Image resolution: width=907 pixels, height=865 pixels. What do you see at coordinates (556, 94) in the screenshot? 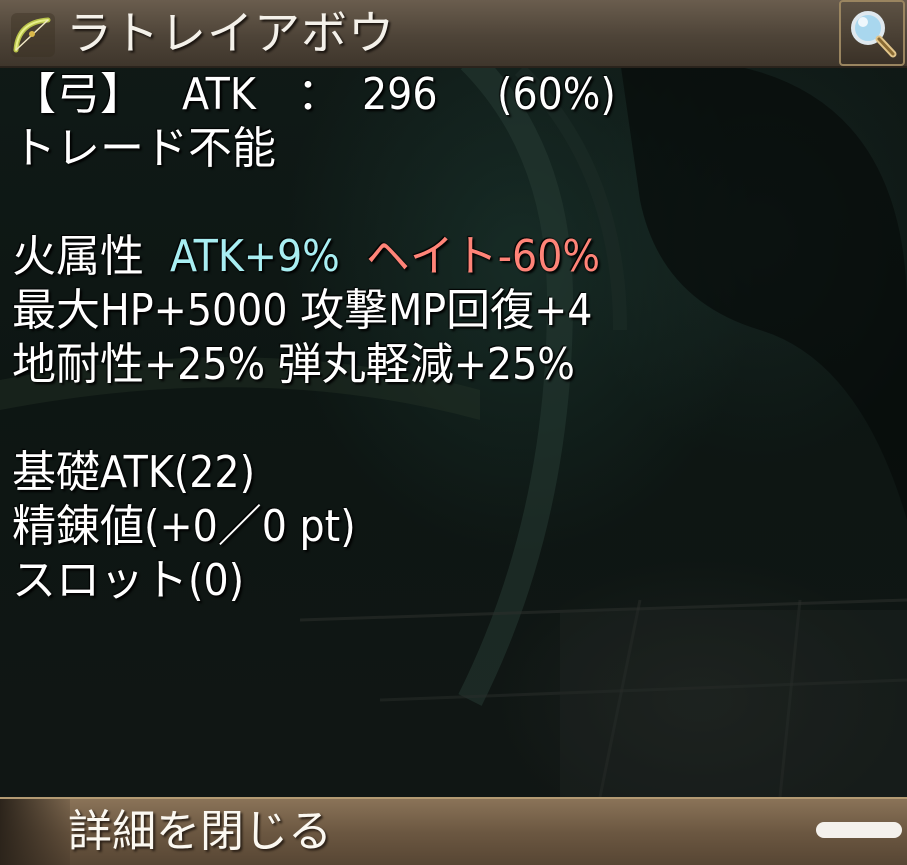
I see `atk-percent: (60%)` at bounding box center [556, 94].